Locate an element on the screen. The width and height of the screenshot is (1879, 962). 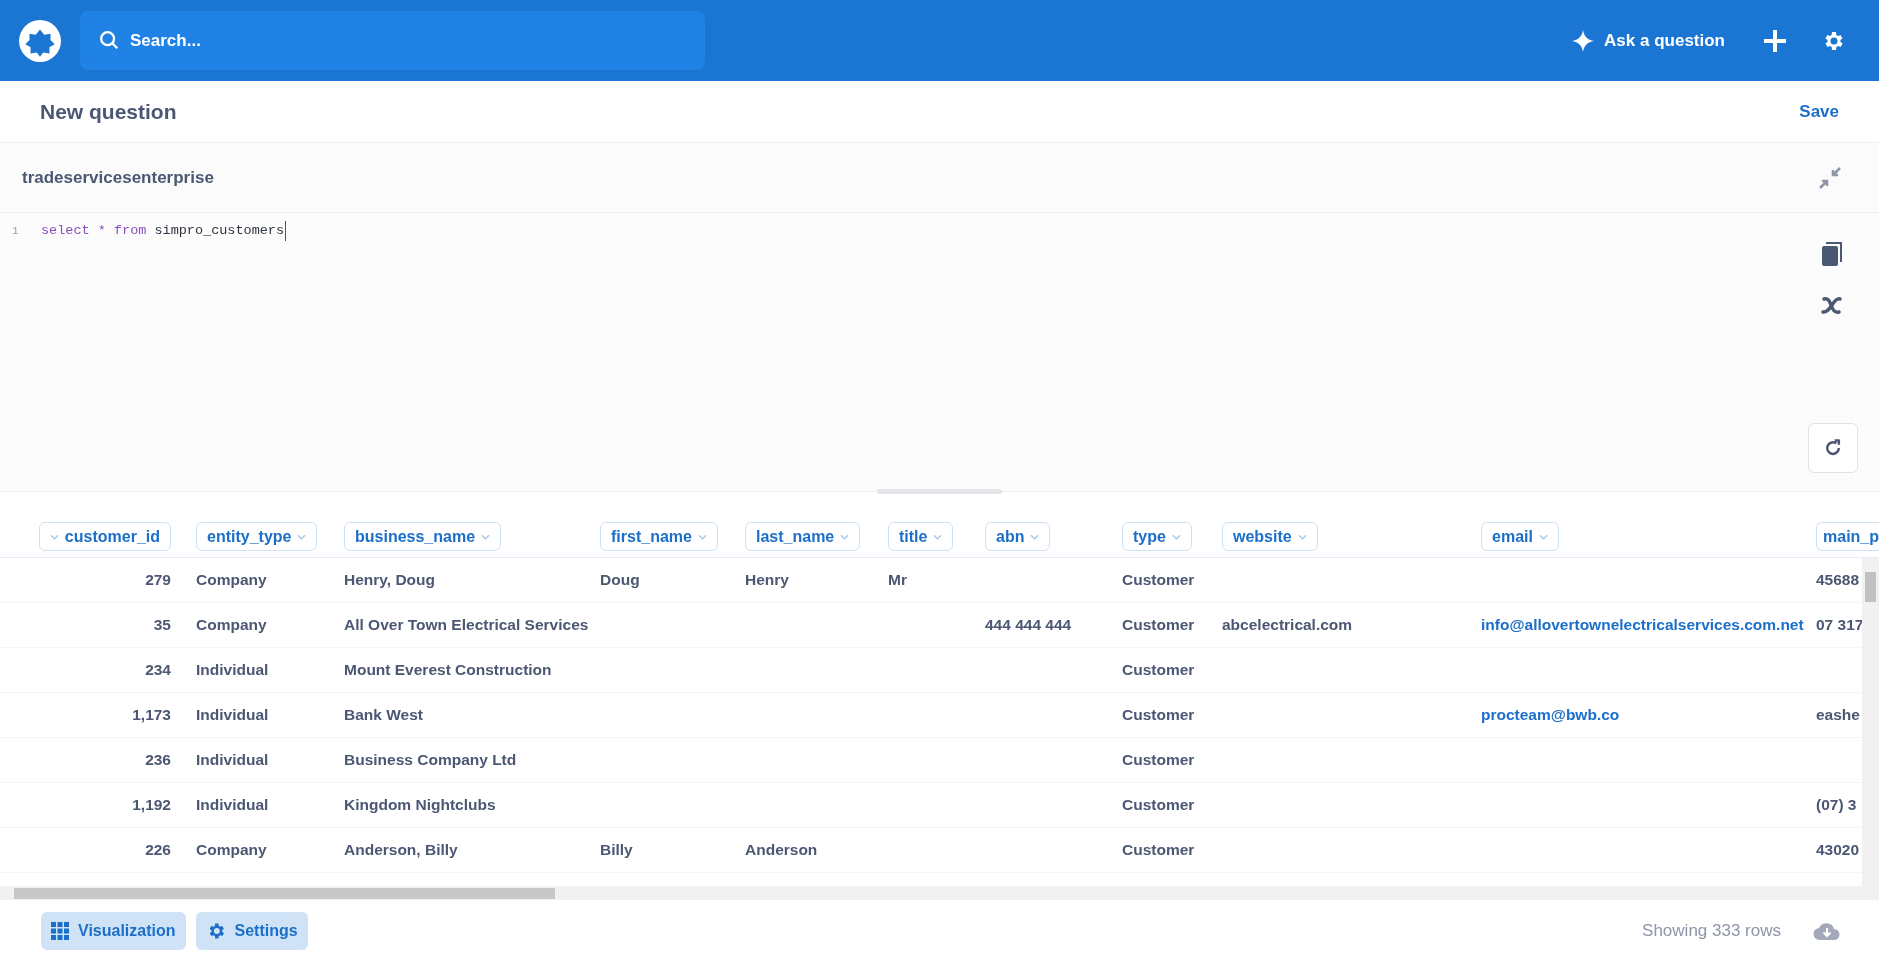
table-cell: Mr is located at coordinates (897, 579).